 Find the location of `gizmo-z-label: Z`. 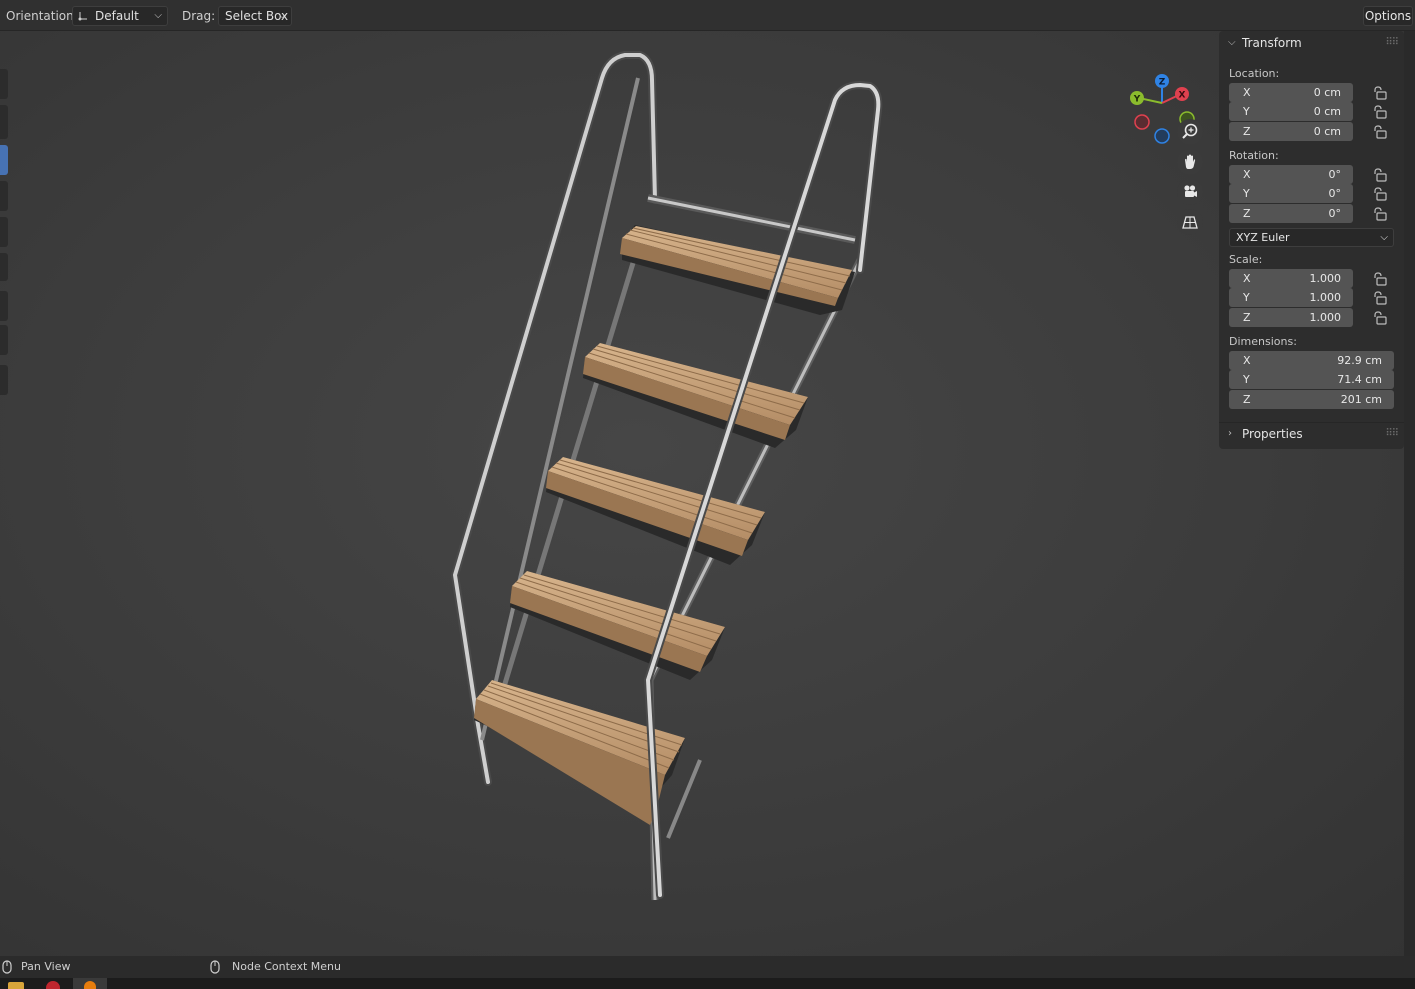

gizmo-z-label: Z is located at coordinates (1162, 83).